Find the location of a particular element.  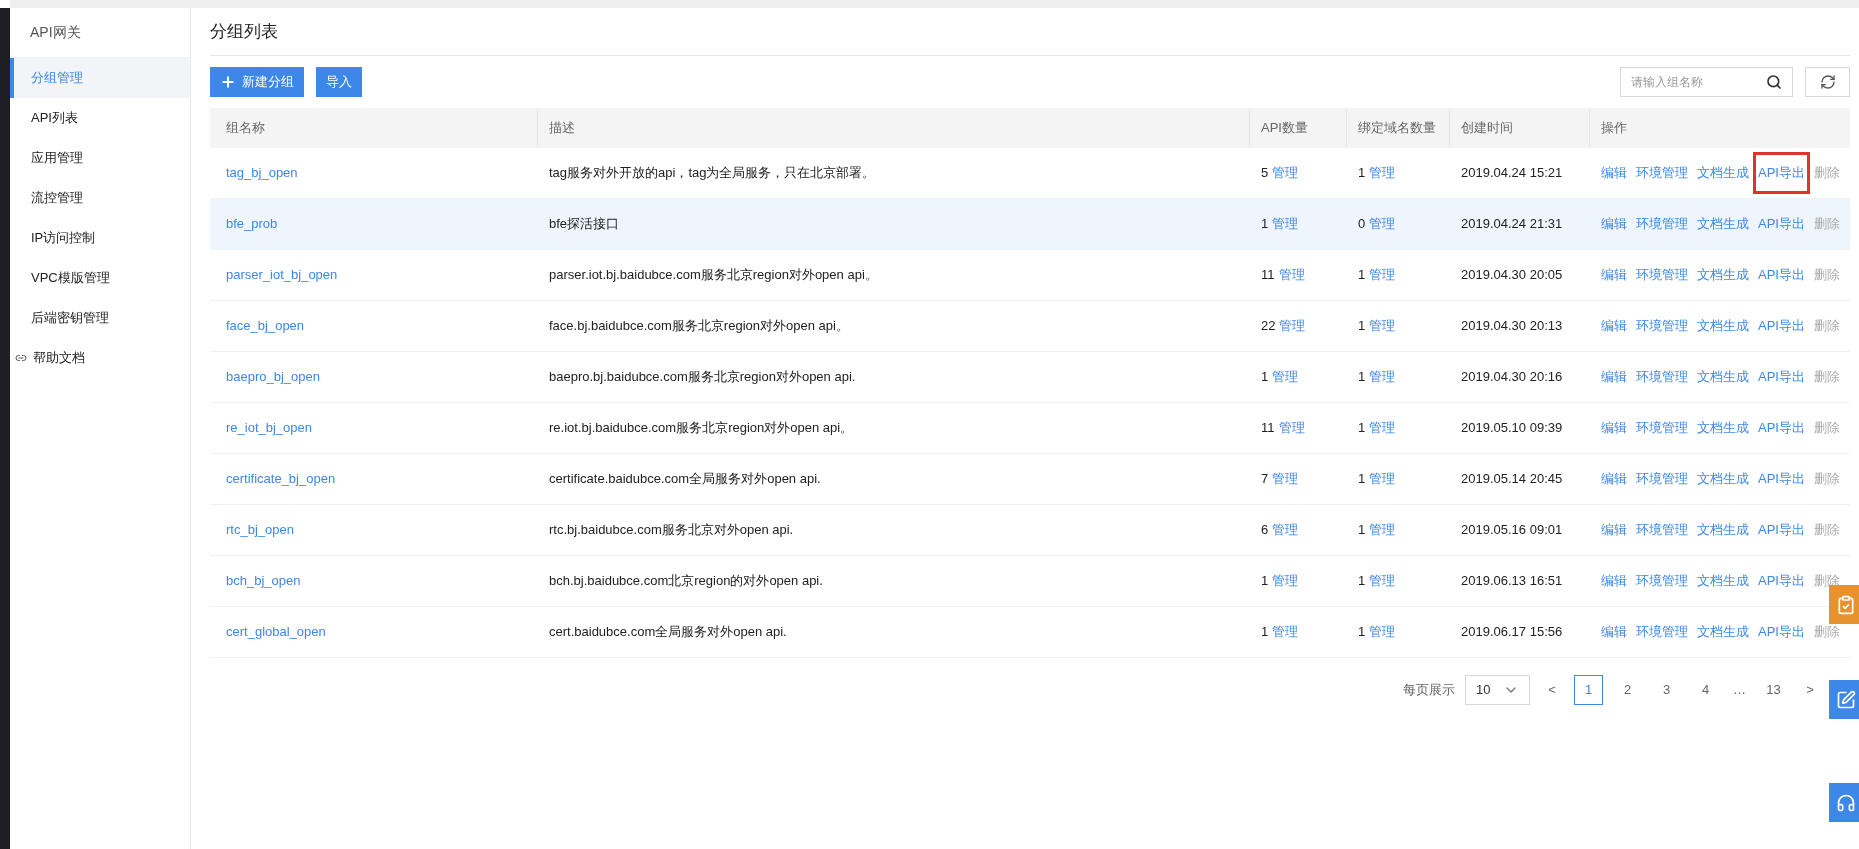

sidebar-item: 流控管理 is located at coordinates (100, 198).